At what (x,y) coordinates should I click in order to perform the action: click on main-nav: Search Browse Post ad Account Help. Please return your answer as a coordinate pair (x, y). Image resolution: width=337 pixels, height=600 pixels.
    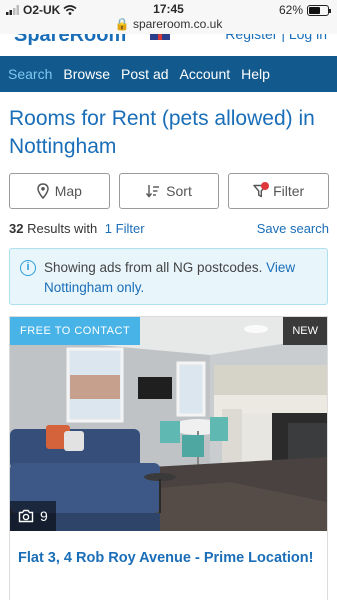
    Looking at the image, I should click on (168, 74).